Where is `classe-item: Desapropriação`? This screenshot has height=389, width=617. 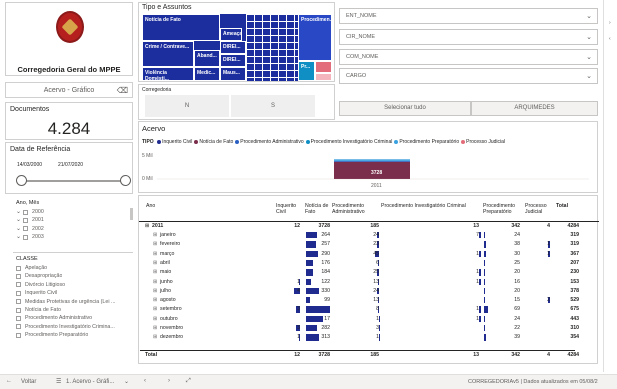
classe-item: Desapropriação is located at coordinates (65, 276).